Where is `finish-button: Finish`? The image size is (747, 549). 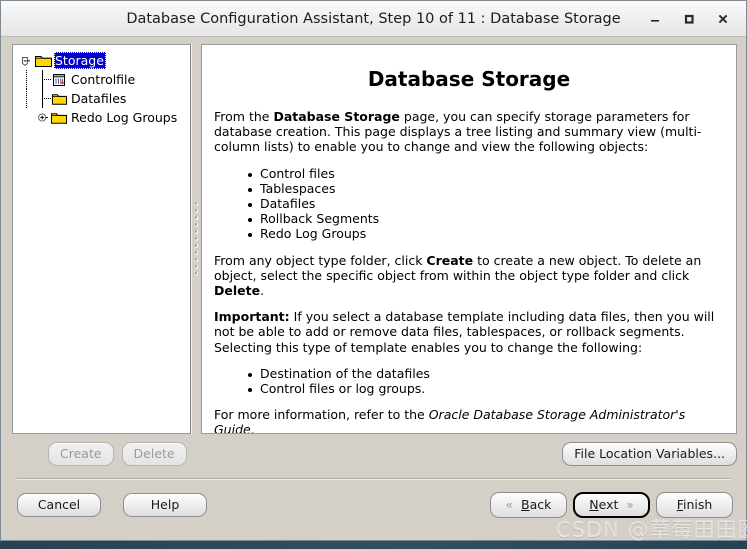 finish-button: Finish is located at coordinates (694, 505).